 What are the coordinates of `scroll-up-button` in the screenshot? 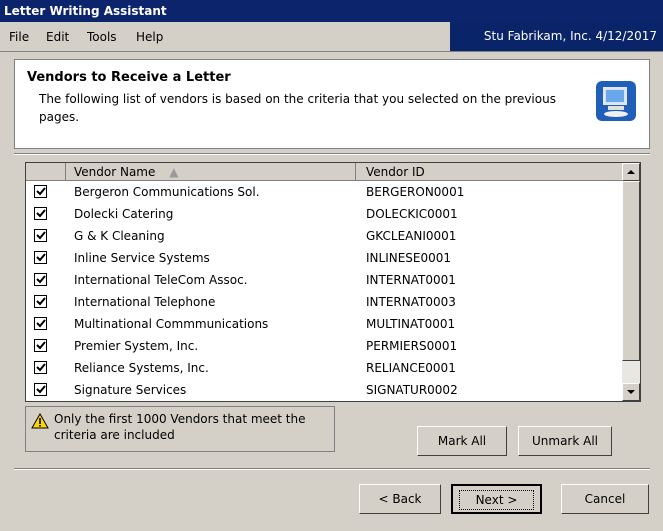 It's located at (631, 172).